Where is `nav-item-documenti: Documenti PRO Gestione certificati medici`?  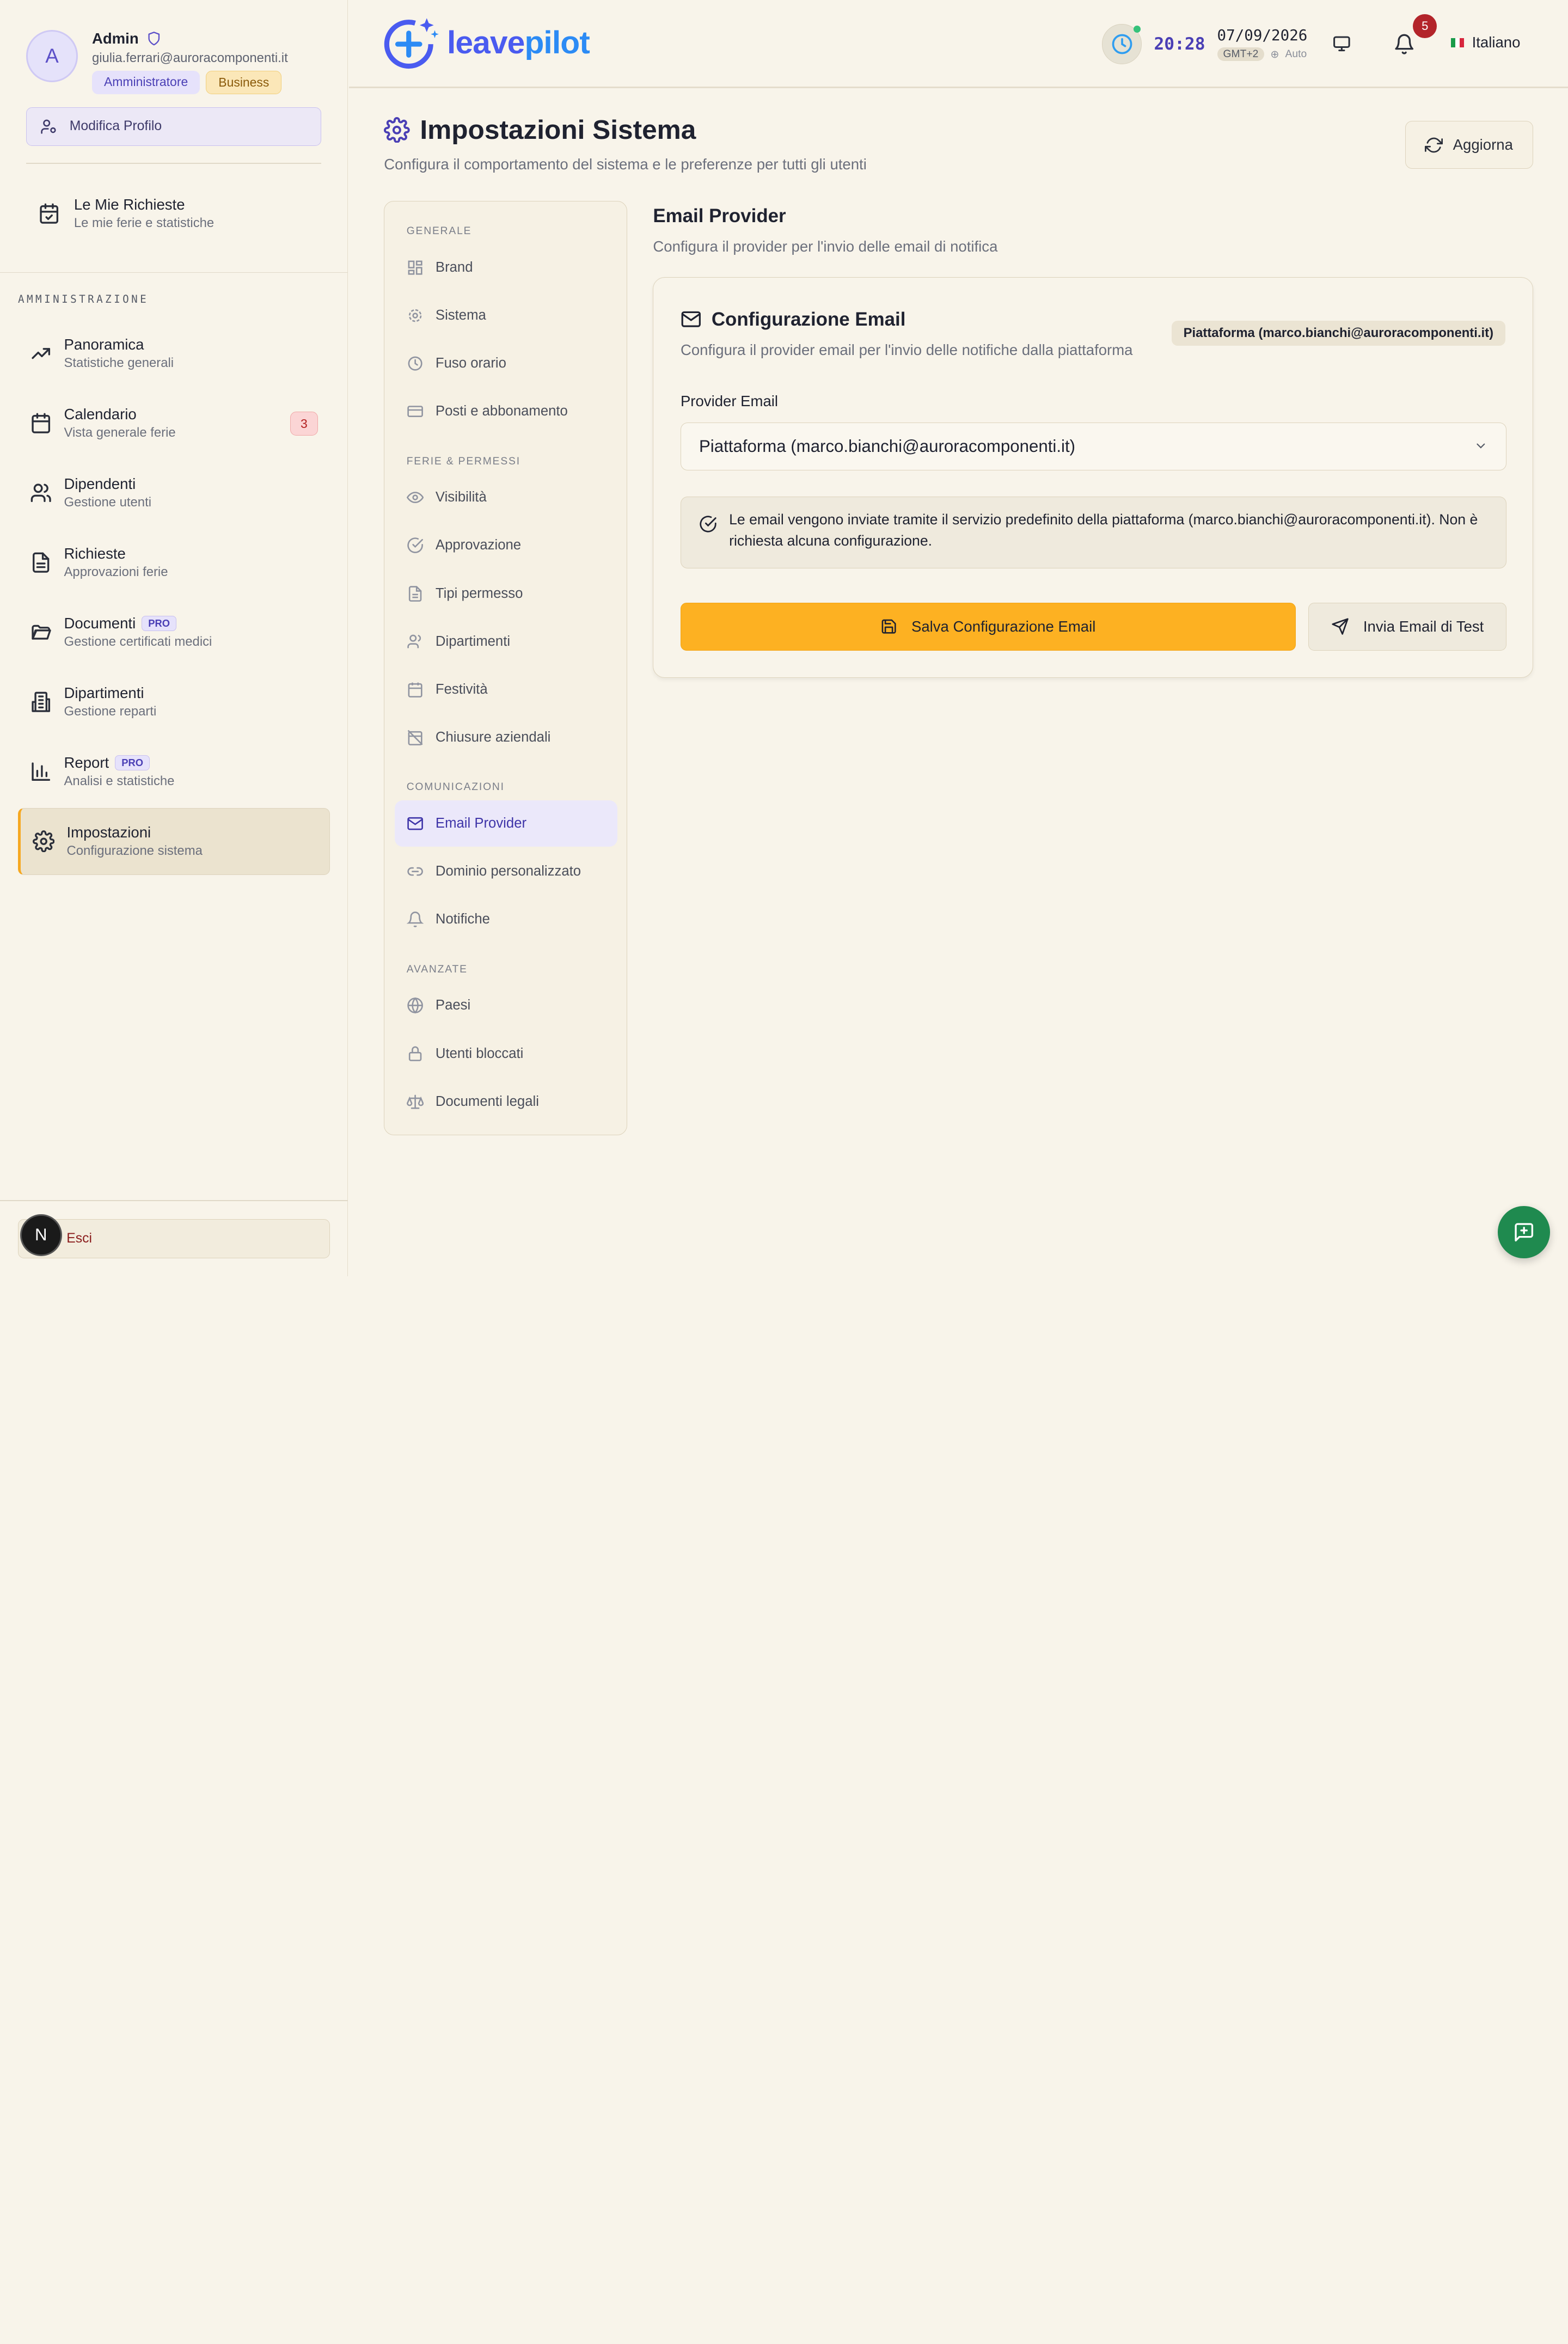 nav-item-documenti: Documenti PRO Gestione certificati medici is located at coordinates (174, 633).